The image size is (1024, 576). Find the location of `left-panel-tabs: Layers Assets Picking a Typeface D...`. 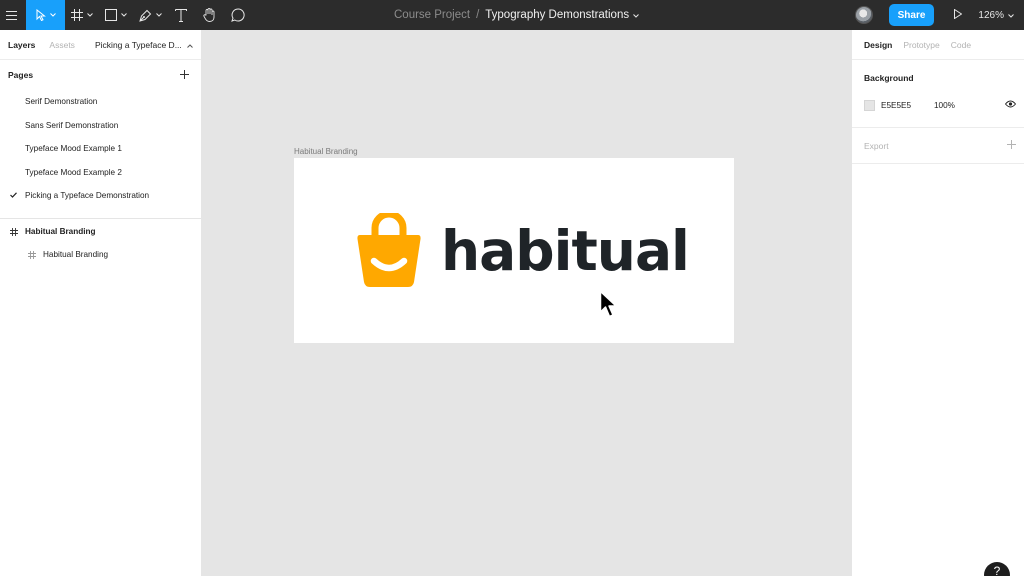

left-panel-tabs: Layers Assets Picking a Typeface D... is located at coordinates (100, 45).